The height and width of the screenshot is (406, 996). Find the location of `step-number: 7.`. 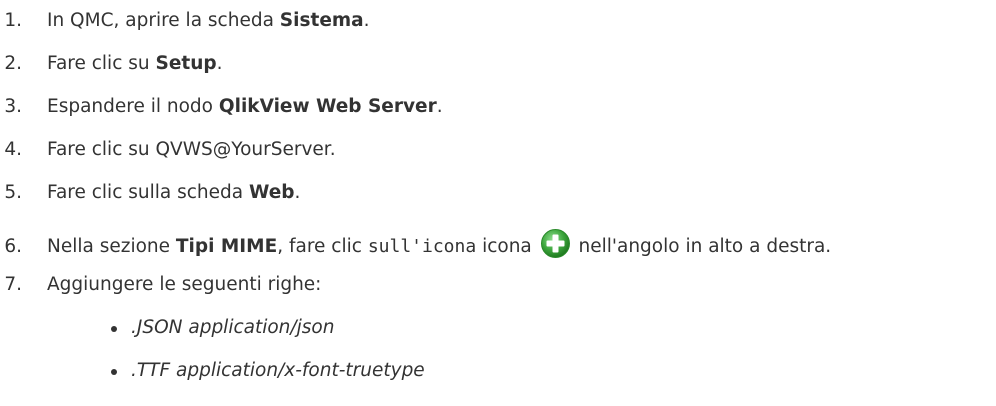

step-number: 7. is located at coordinates (13, 284).